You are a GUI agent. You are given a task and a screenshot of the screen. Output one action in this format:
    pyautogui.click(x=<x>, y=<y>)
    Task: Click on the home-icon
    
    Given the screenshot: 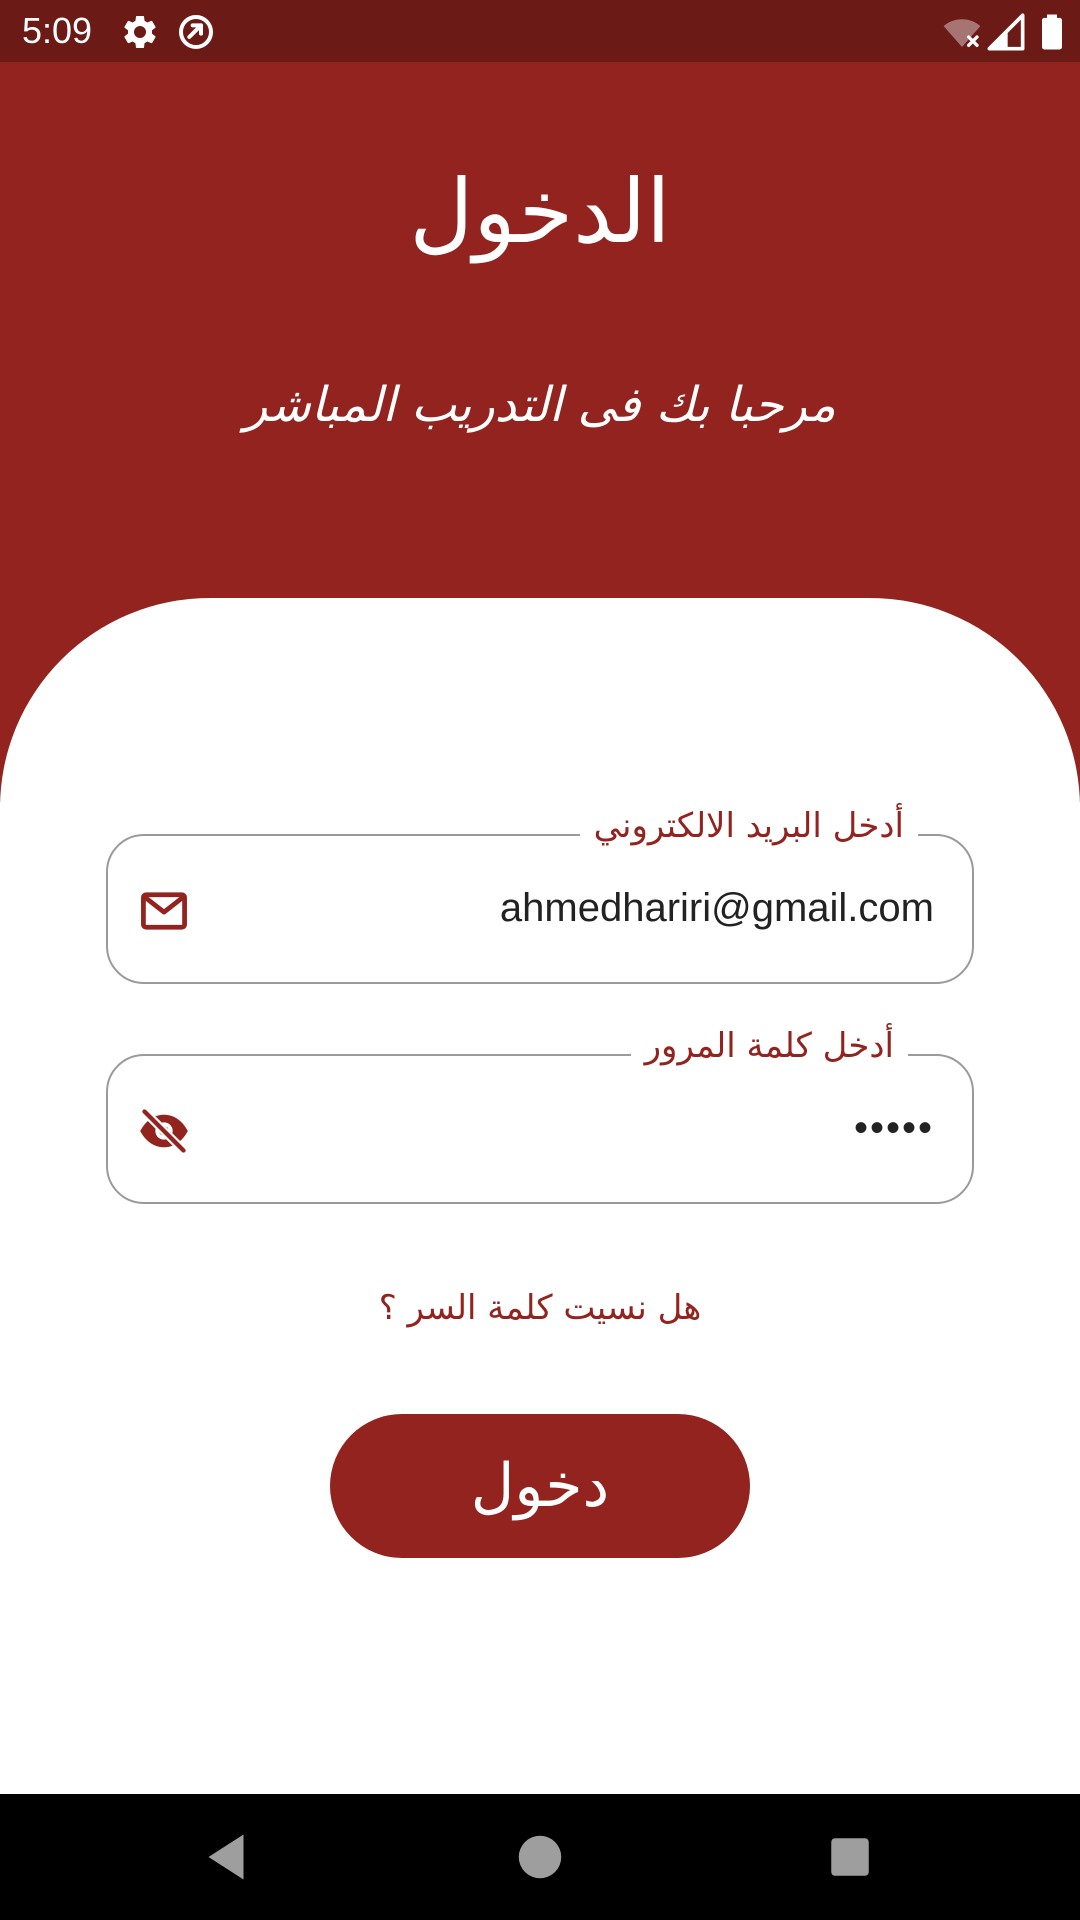 What is the action you would take?
    pyautogui.click(x=540, y=1857)
    